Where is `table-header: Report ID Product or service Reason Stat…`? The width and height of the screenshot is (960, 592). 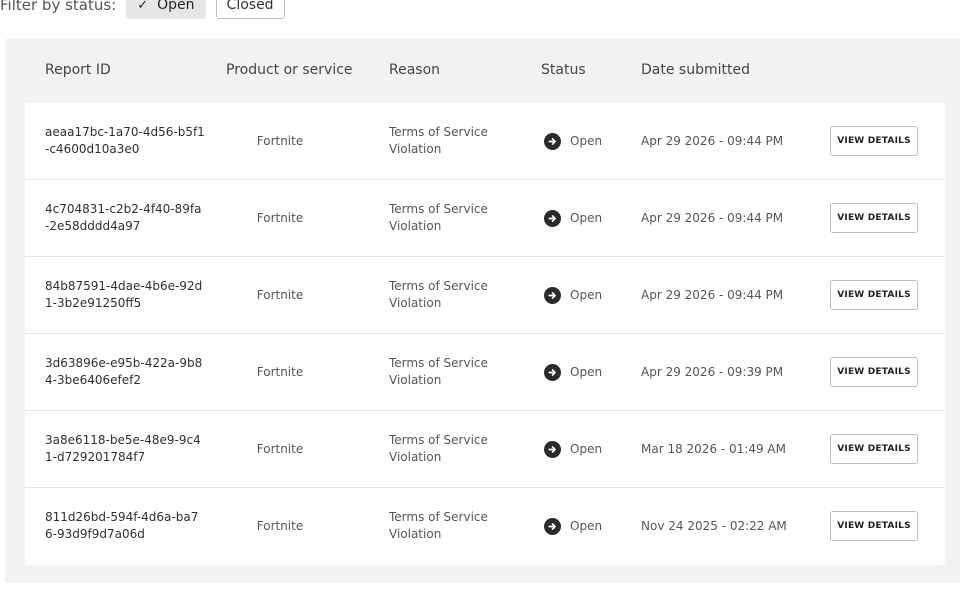 table-header: Report ID Product or service Reason Stat… is located at coordinates (482, 70).